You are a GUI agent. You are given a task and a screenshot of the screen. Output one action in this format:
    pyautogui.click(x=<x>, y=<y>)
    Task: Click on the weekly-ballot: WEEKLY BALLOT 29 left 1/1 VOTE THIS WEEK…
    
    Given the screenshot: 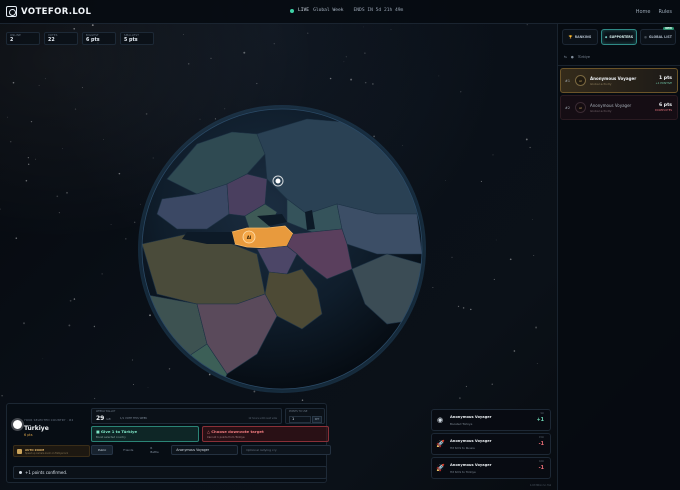 What is the action you would take?
    pyautogui.click(x=186, y=416)
    